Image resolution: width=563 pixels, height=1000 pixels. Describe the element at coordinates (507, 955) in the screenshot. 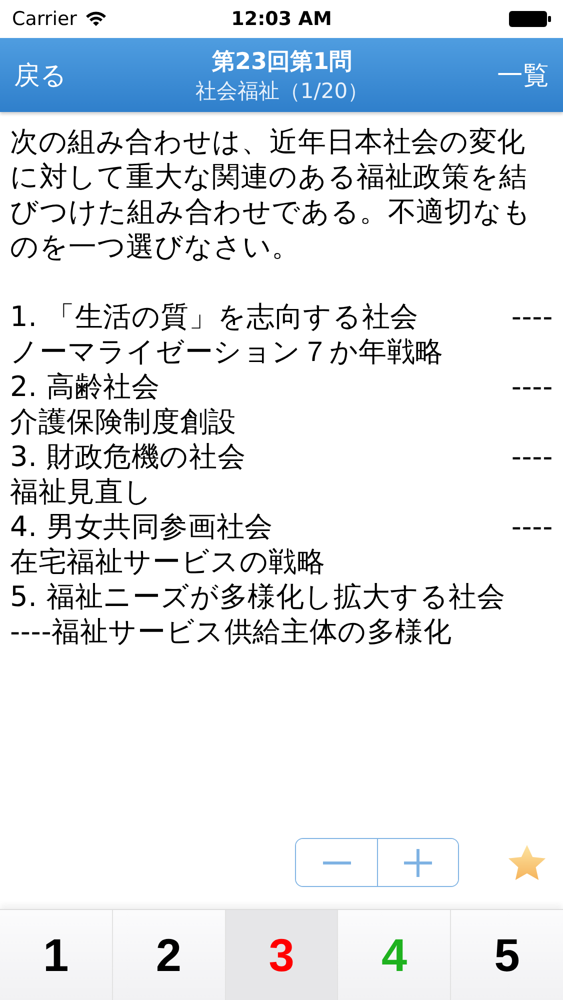

I see `answer-button: 5` at that location.